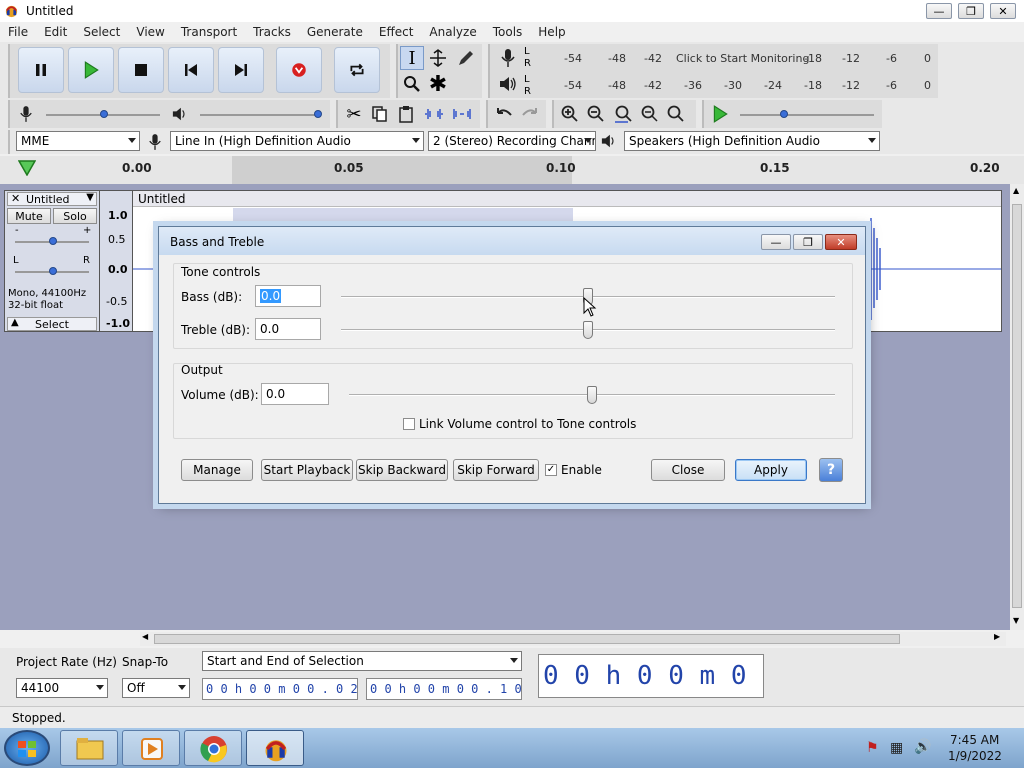  What do you see at coordinates (396, 32) in the screenshot?
I see `menu-effect: Effect` at bounding box center [396, 32].